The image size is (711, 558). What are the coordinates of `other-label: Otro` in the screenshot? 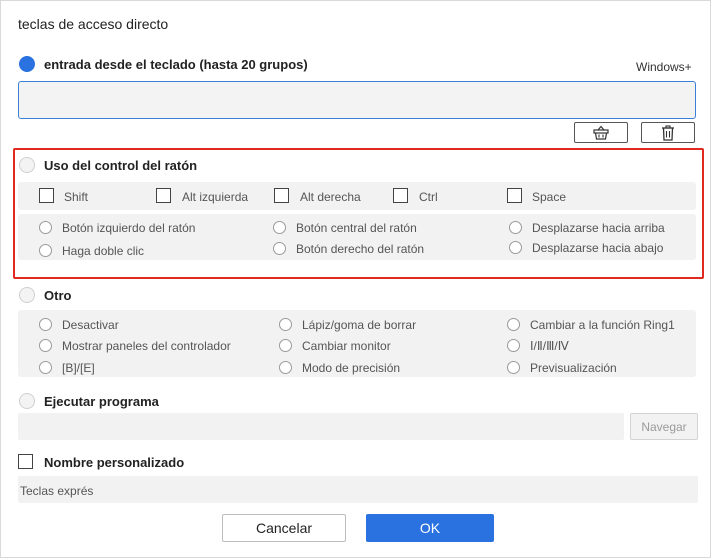 It's located at (58, 295).